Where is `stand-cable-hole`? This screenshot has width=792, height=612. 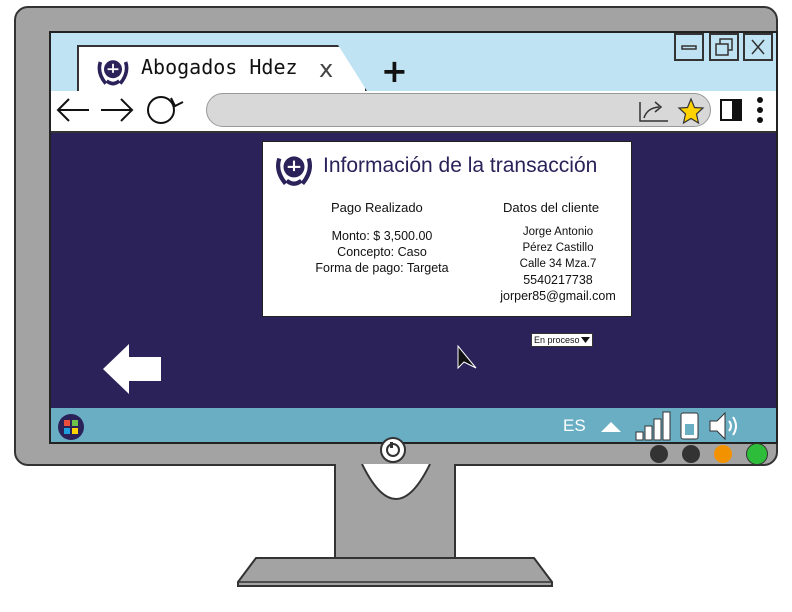
stand-cable-hole is located at coordinates (396, 482).